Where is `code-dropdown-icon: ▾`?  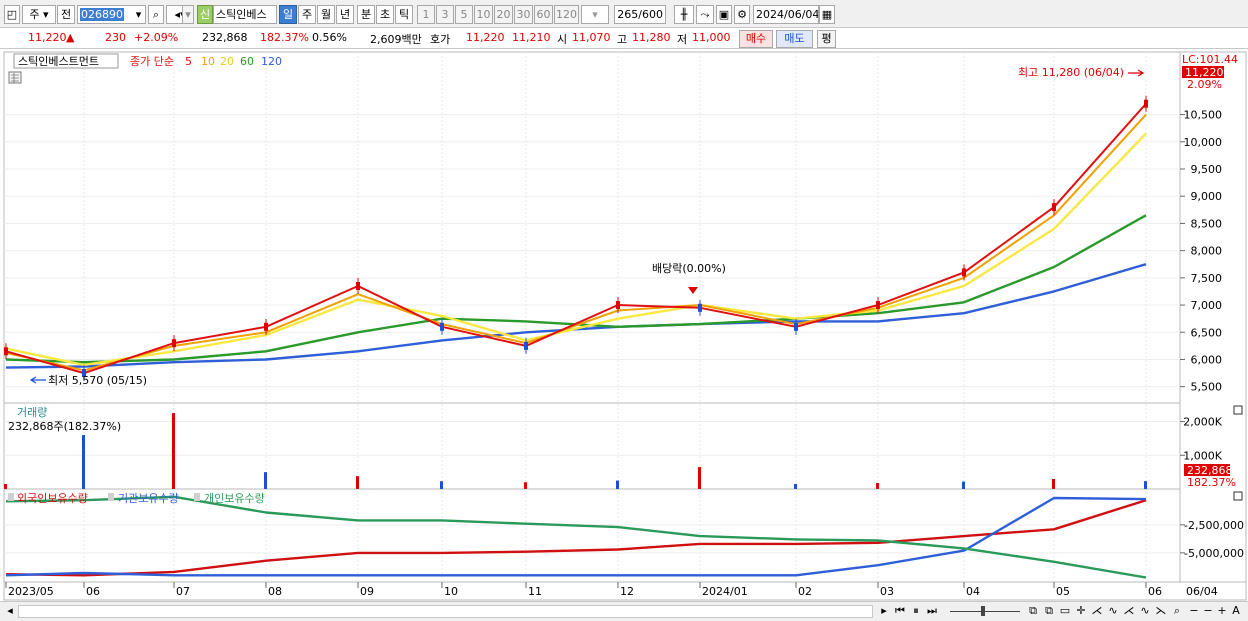
code-dropdown-icon: ▾ is located at coordinates (139, 14).